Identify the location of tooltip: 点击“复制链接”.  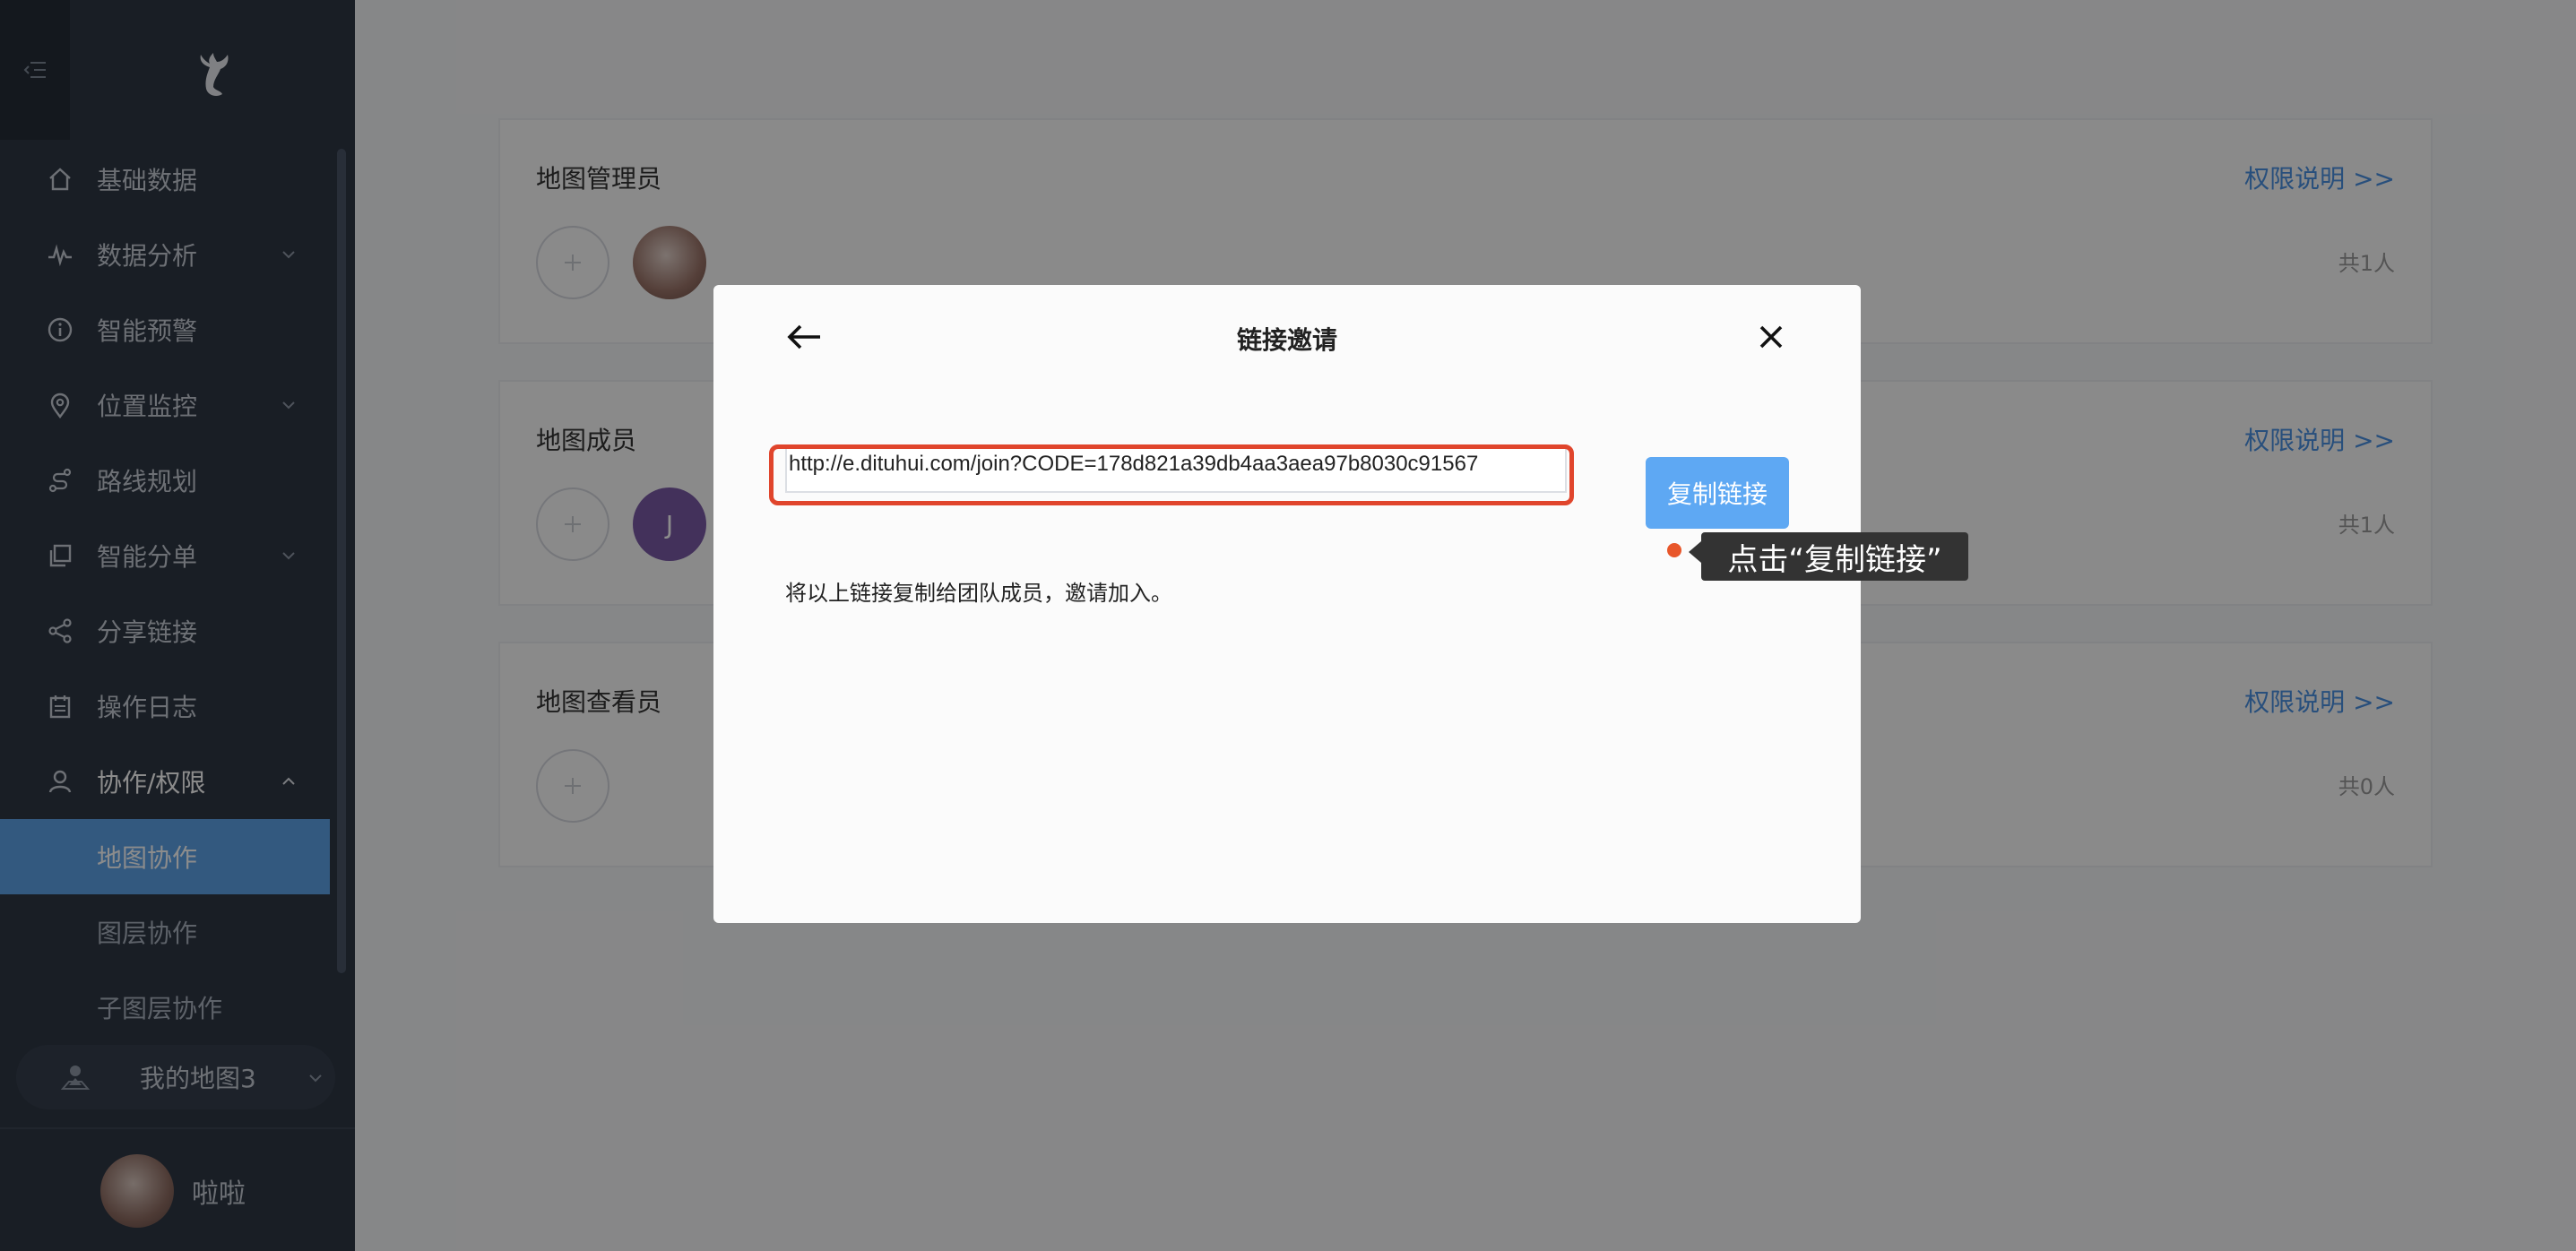
(1834, 556).